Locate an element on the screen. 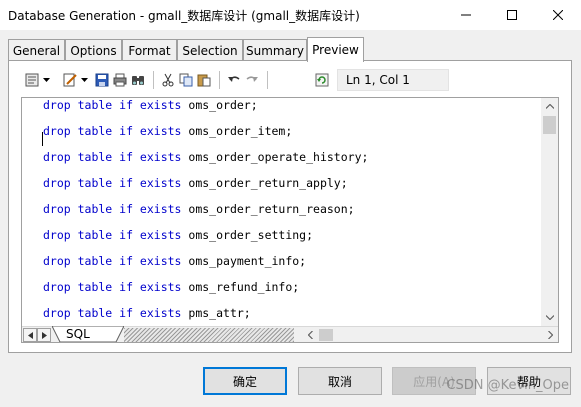 This screenshot has width=581, height=407. undo-icon is located at coordinates (234, 79).